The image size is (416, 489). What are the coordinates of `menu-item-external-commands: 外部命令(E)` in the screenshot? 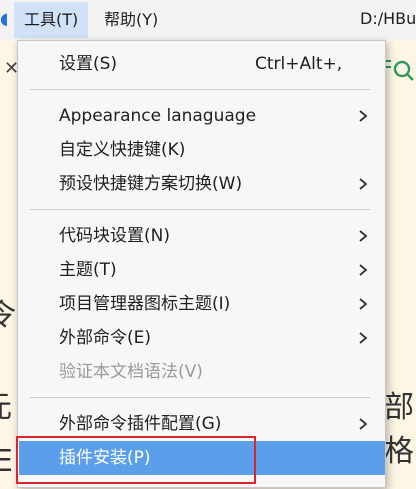 It's located at (202, 338).